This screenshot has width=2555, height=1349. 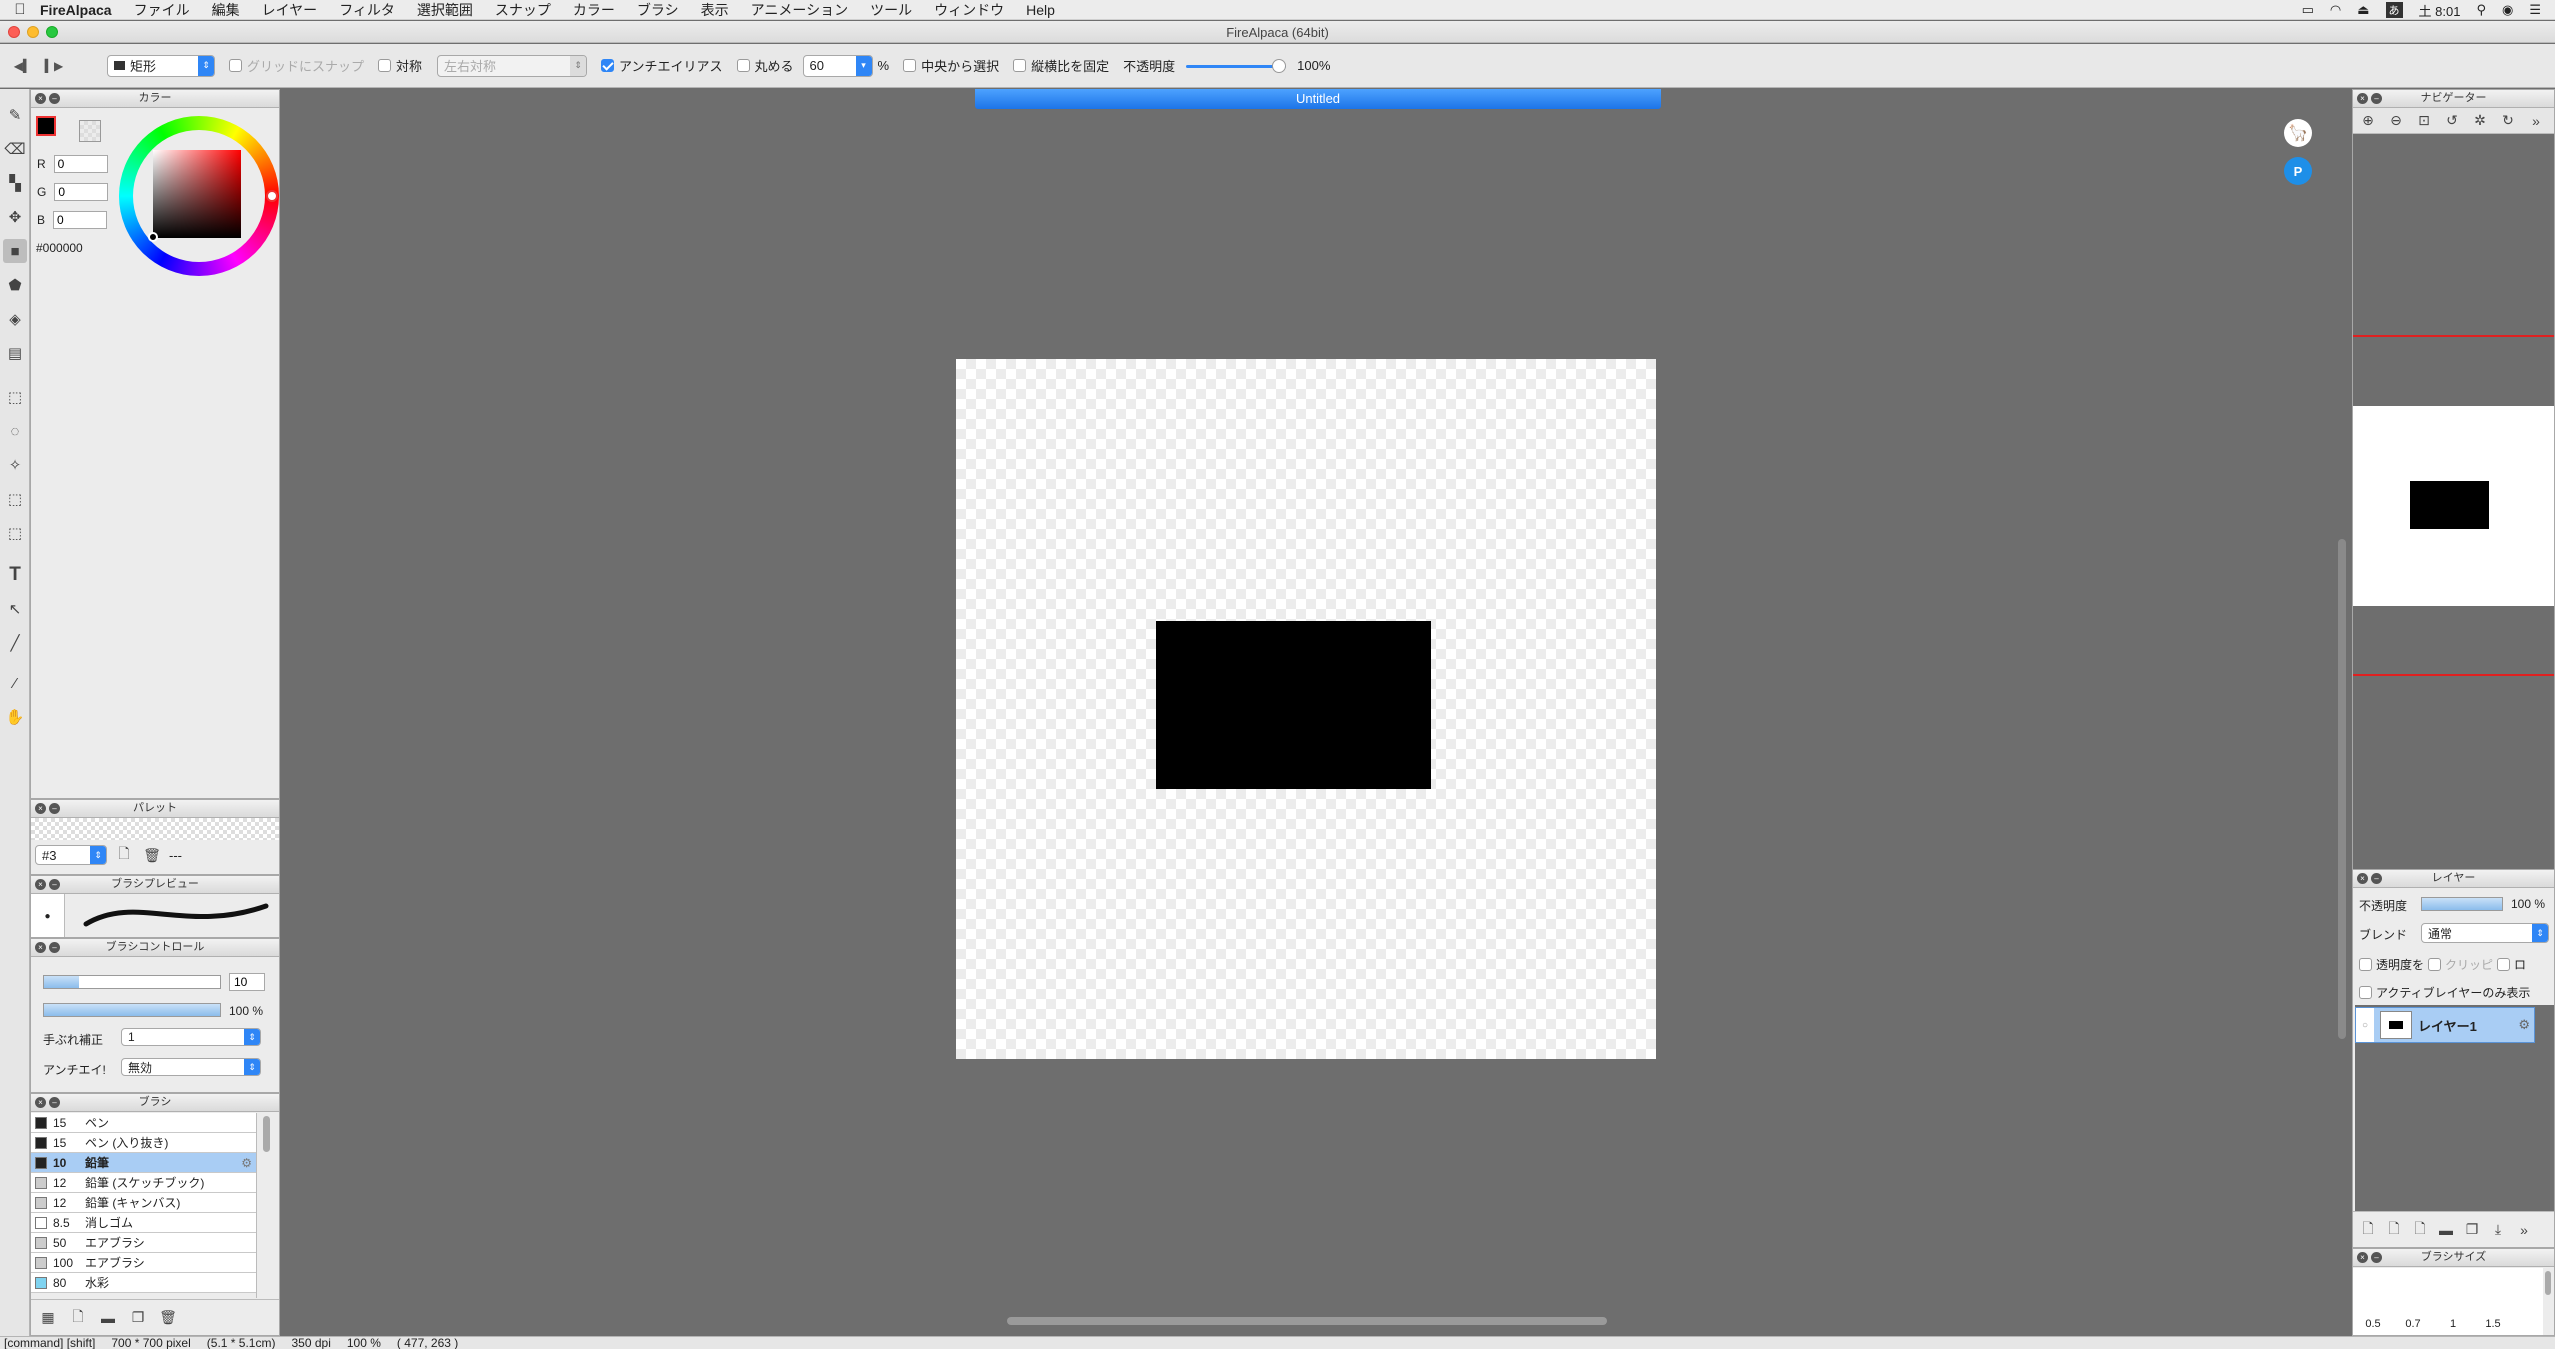 What do you see at coordinates (2335, 10) in the screenshot?
I see `wifi-icon: ◠` at bounding box center [2335, 10].